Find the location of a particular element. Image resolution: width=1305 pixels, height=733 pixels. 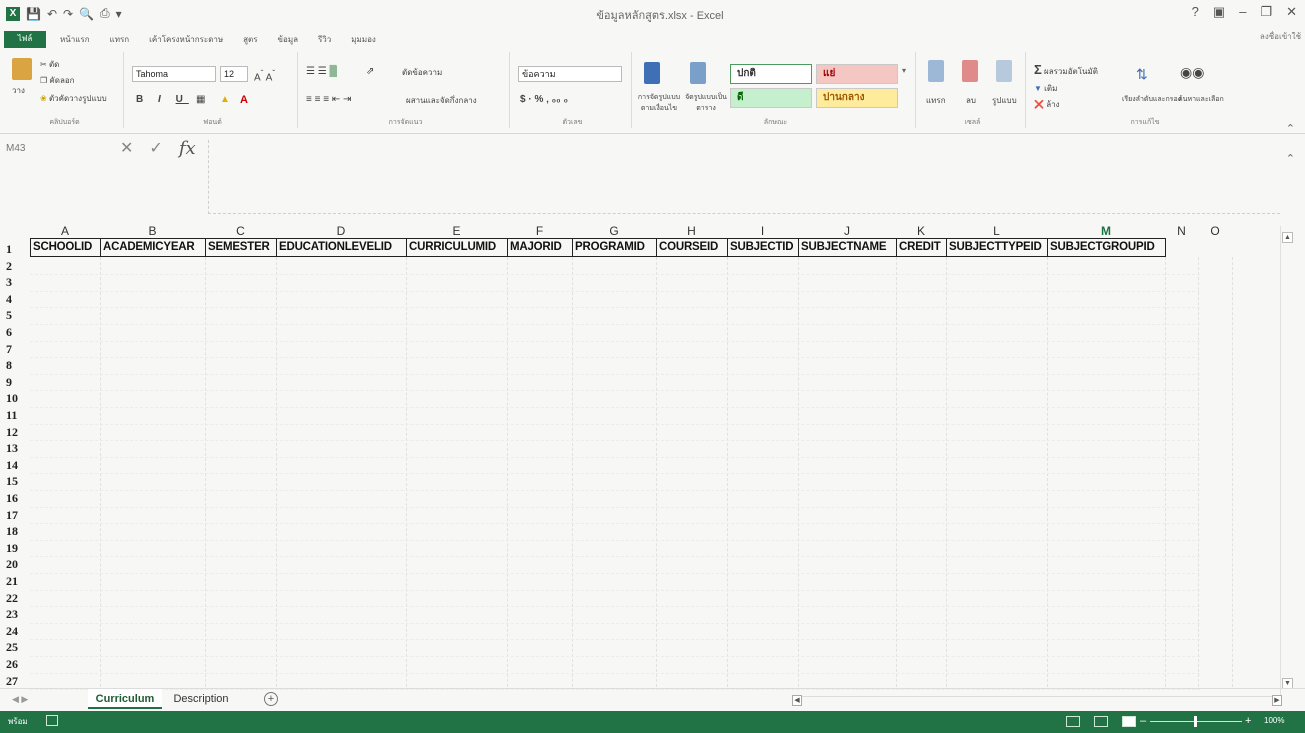

row-header-3: 3 is located at coordinates (17, 282).